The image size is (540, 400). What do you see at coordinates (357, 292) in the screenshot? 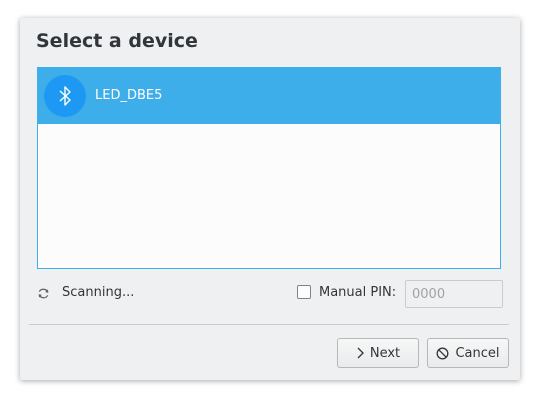
I see `manual-pin-label: Manual PIN:` at bounding box center [357, 292].